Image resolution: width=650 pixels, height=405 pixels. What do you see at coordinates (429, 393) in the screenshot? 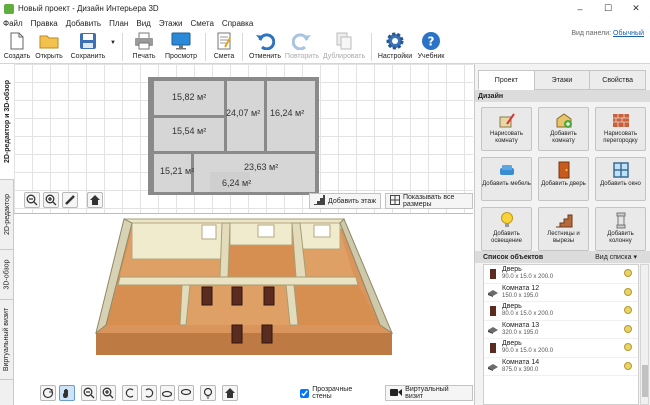
I see `virtual-visit-button: Виртуальный визит` at bounding box center [429, 393].